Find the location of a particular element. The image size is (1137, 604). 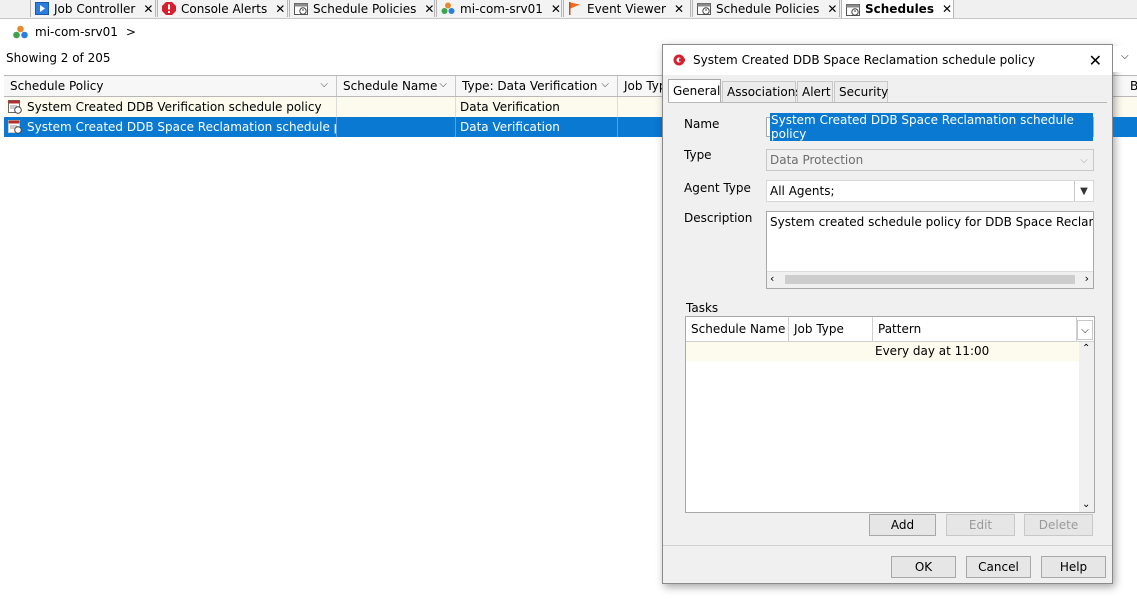

type-label: Type is located at coordinates (698, 155).